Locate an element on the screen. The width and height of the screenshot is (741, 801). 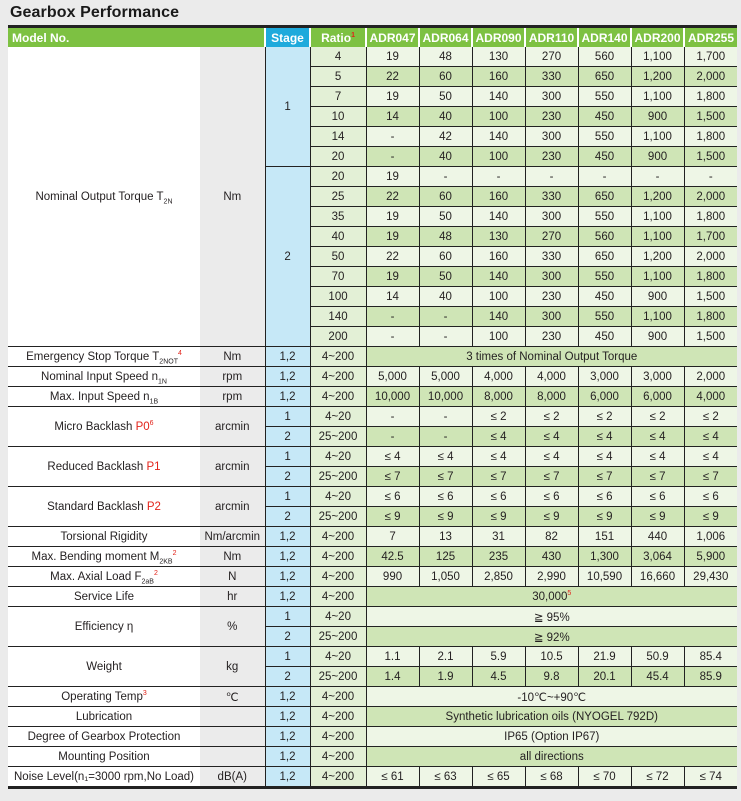
value-cell: 40 is located at coordinates (445, 296).